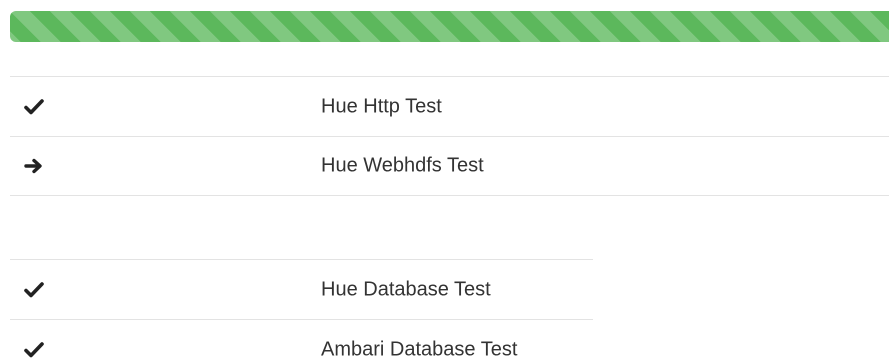 The image size is (889, 363). I want to click on progress-bar, so click(449, 26).